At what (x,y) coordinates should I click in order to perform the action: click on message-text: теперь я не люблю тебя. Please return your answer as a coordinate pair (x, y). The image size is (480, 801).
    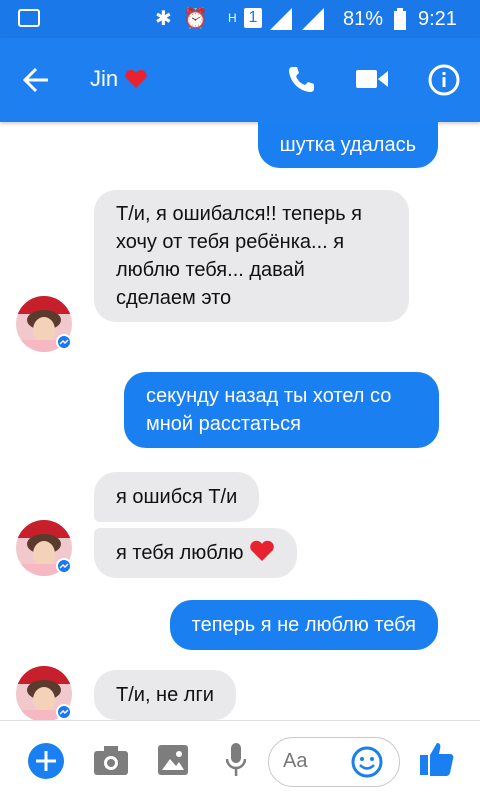
    Looking at the image, I should click on (303, 625).